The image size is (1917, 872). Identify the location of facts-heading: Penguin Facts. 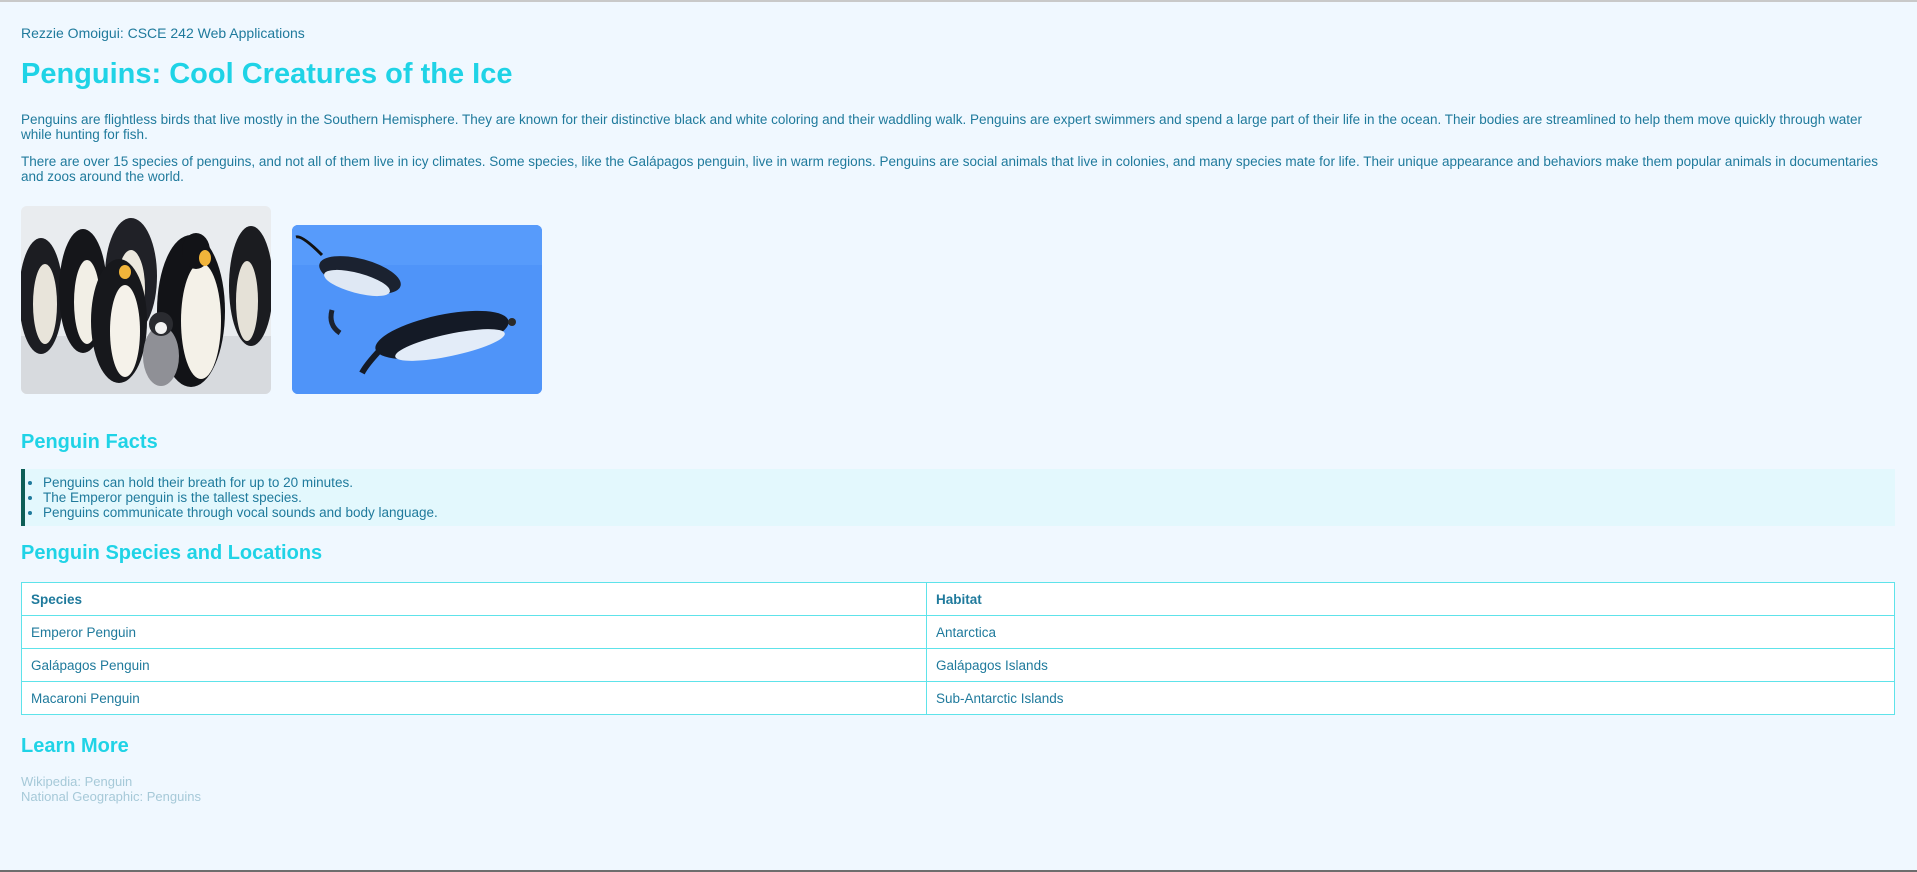
(89, 442).